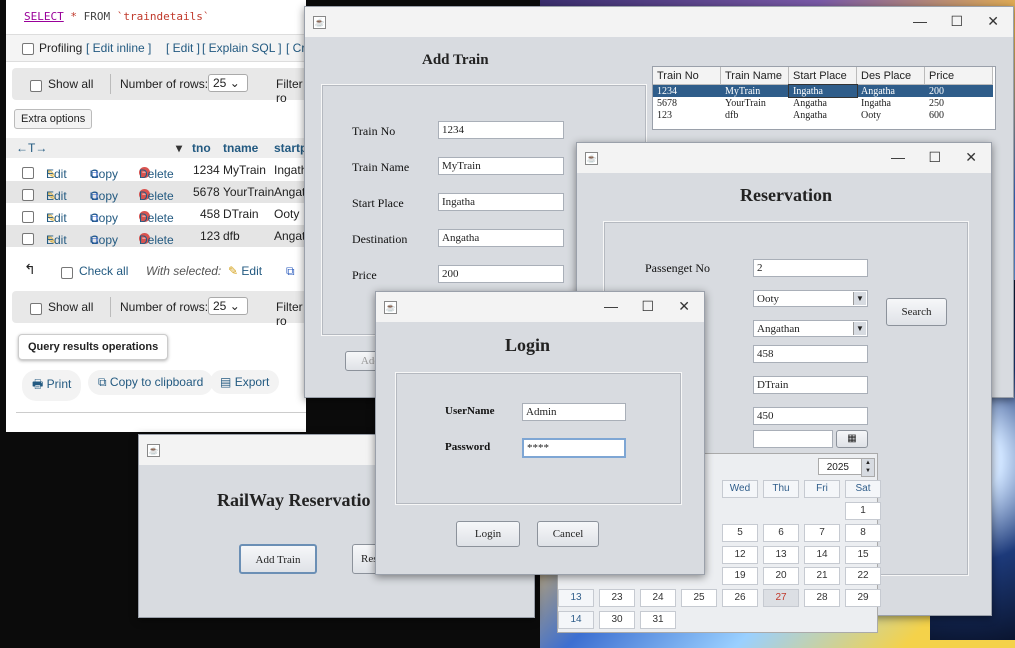  I want to click on edit-link: [ Edit ], so click(183, 48).